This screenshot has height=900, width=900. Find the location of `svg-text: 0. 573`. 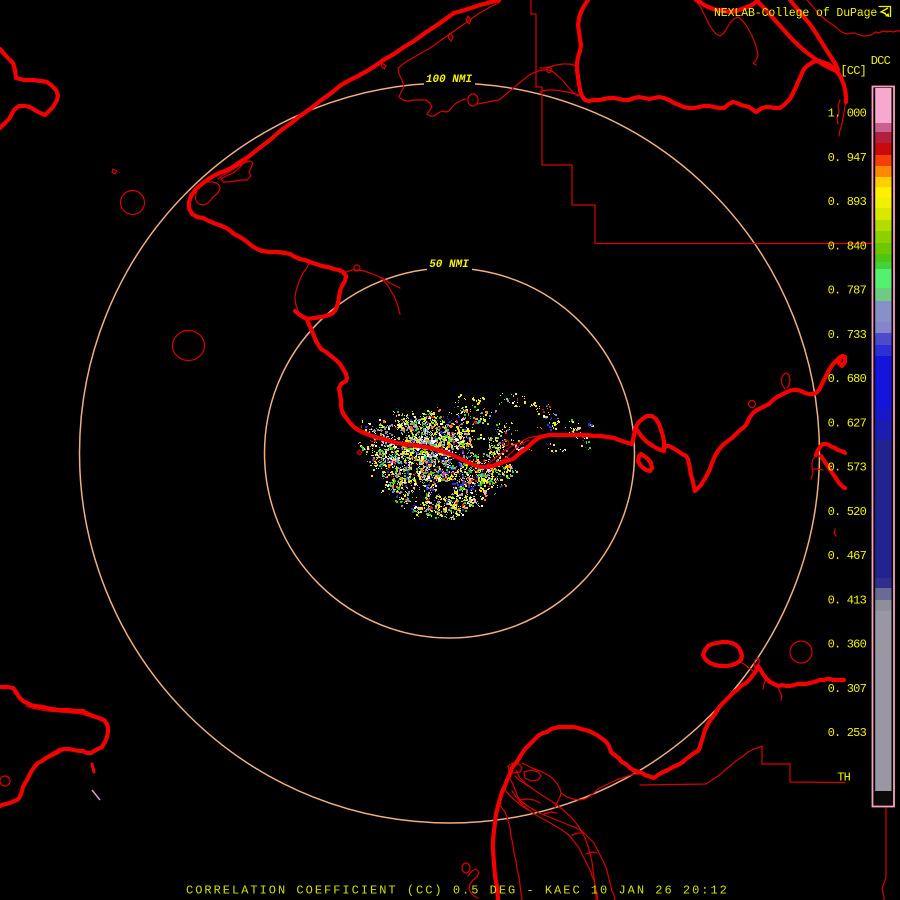

svg-text: 0. 573 is located at coordinates (847, 468).